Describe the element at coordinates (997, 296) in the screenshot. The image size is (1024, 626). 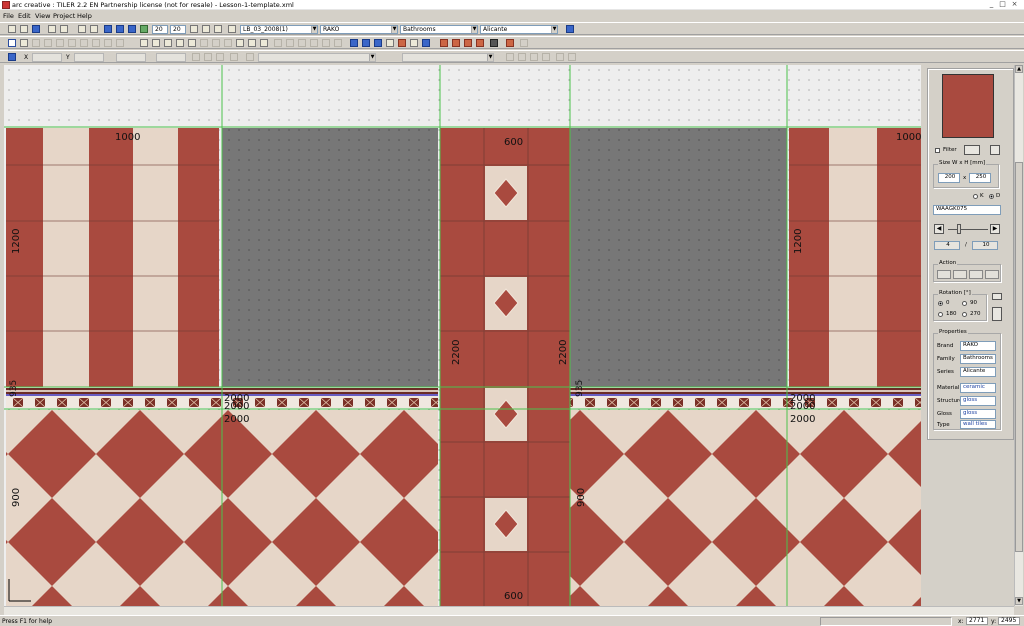
I see `rotate-ccw-icon` at that location.